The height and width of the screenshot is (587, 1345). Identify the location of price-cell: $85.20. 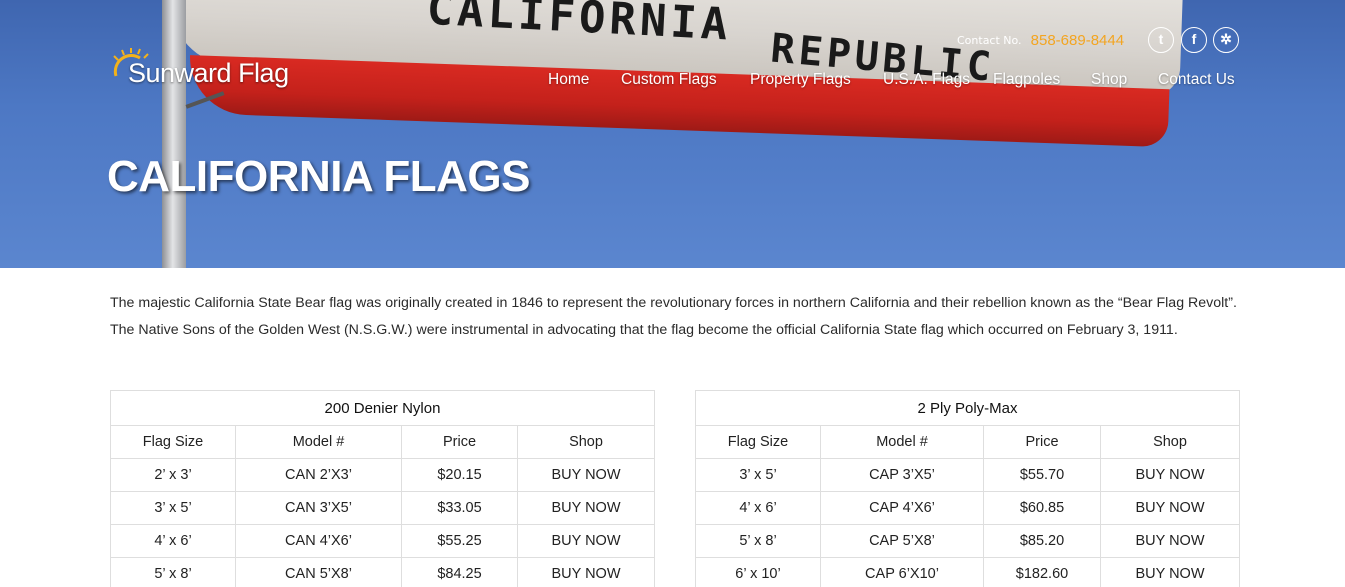
(1042, 541).